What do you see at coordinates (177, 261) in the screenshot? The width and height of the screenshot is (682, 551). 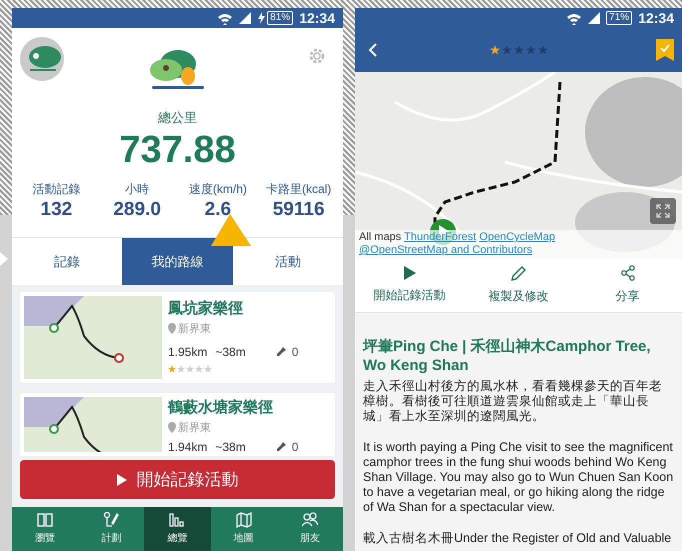 I see `tab: 我的路線` at bounding box center [177, 261].